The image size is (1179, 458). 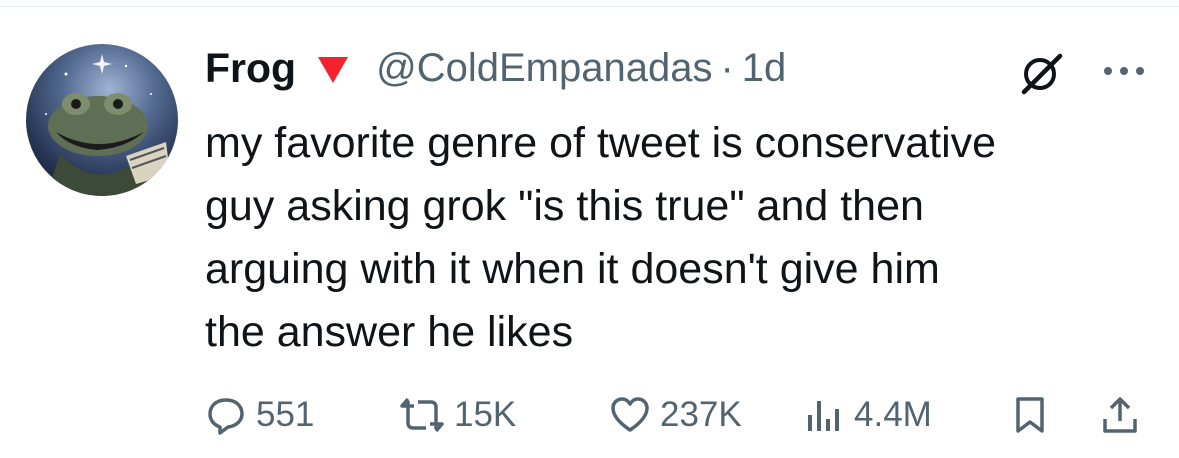 I want to click on bookmark-button, so click(x=1030, y=415).